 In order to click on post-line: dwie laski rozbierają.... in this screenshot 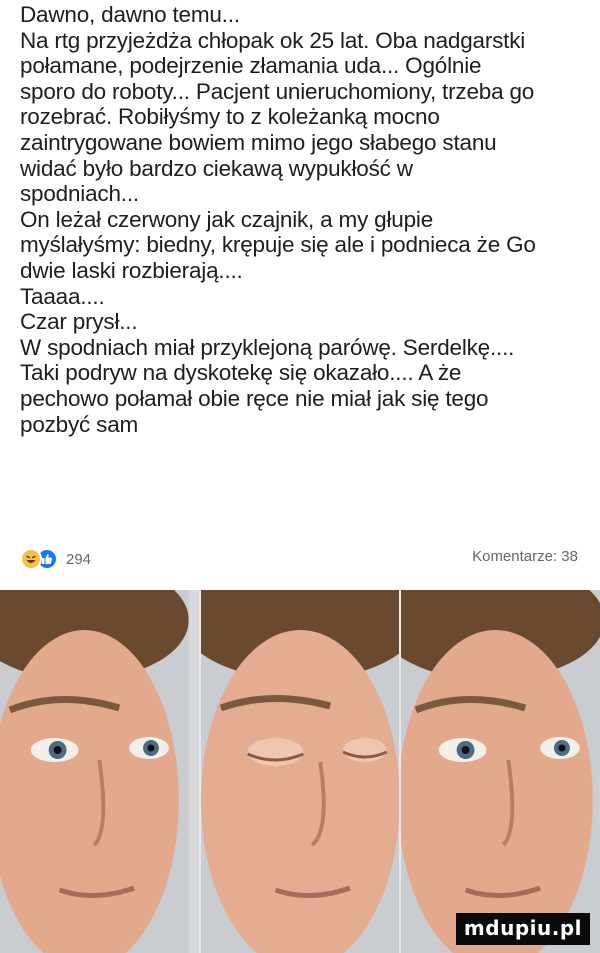, I will do `click(131, 270)`.